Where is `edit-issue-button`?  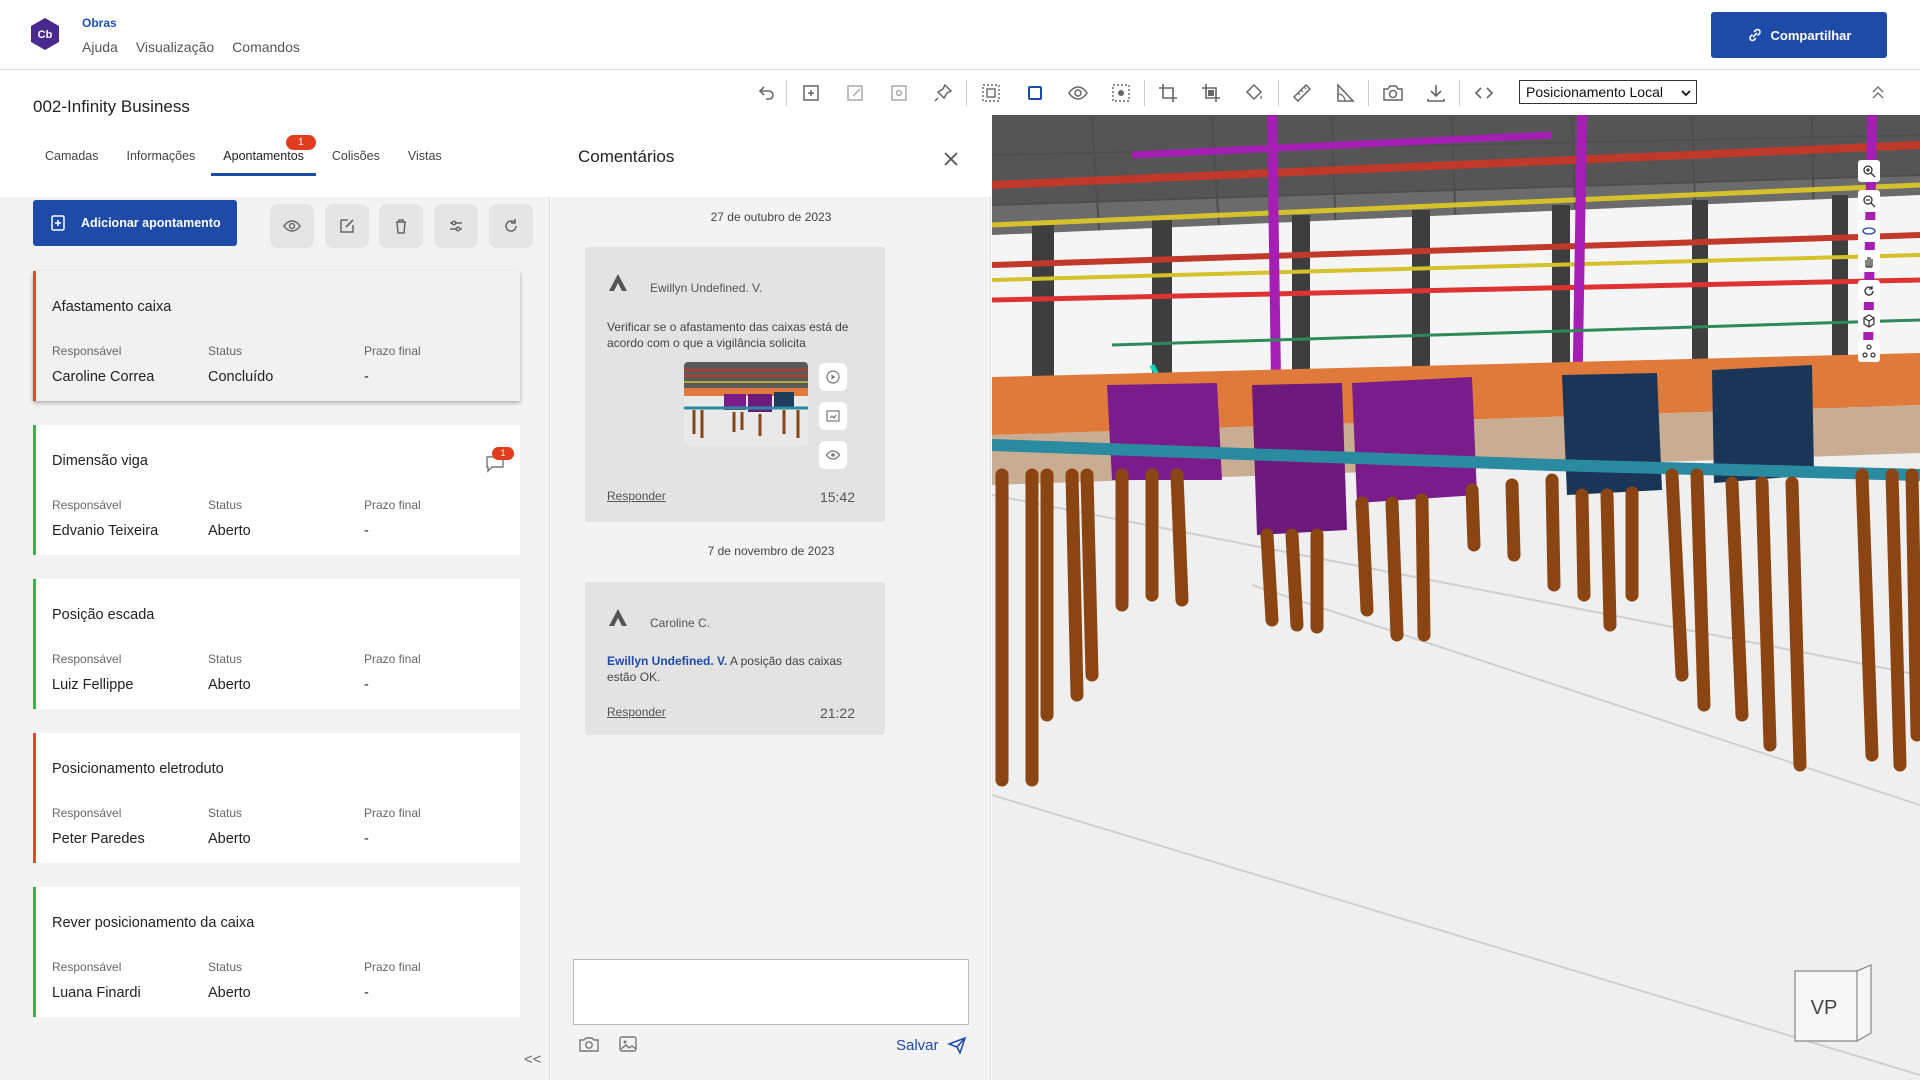
edit-issue-button is located at coordinates (347, 226).